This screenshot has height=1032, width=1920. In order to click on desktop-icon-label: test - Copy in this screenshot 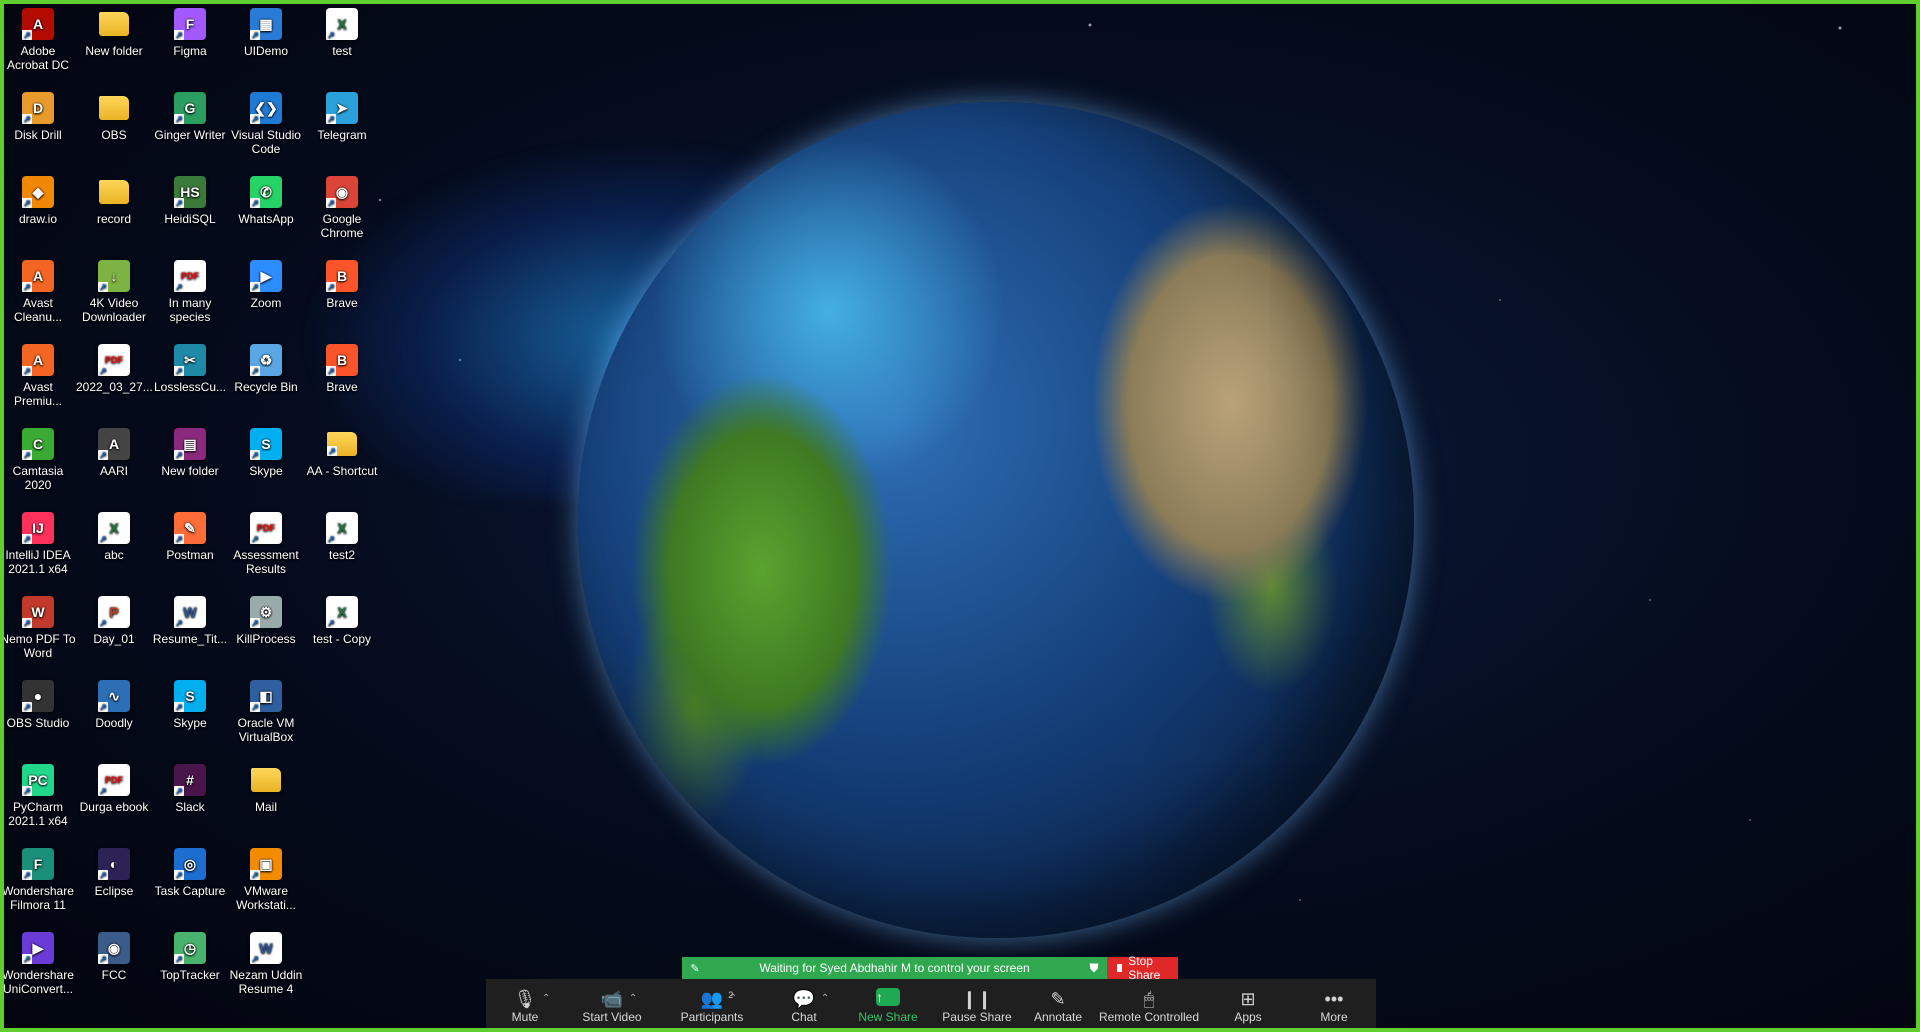, I will do `click(342, 639)`.